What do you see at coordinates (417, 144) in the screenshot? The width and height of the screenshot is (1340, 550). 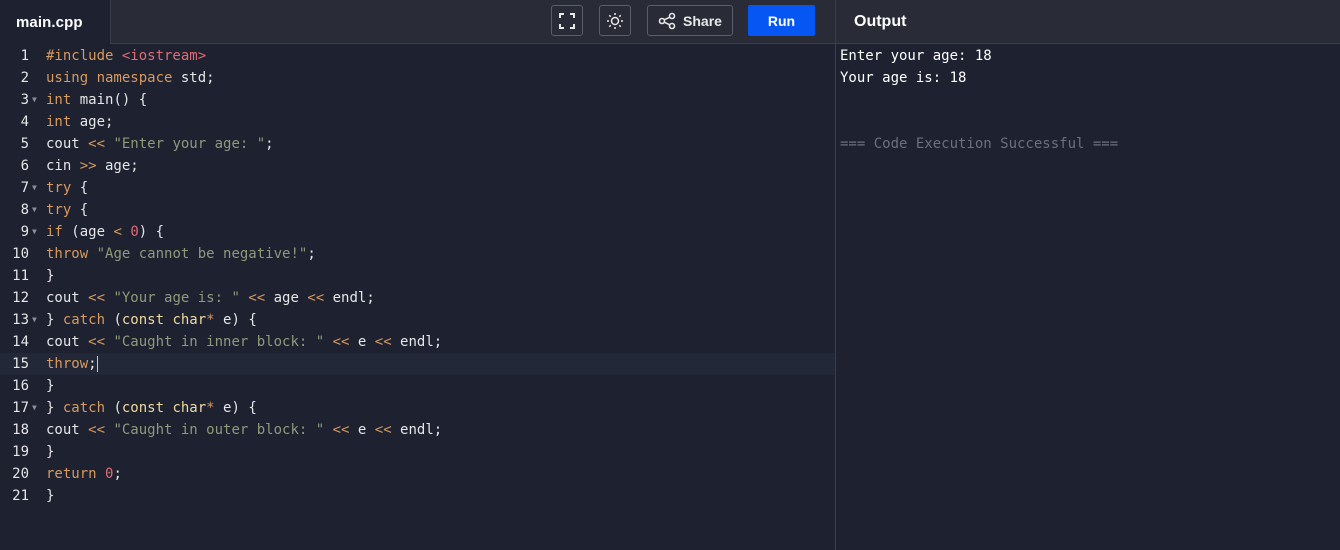 I see `code-line: 5 cout << "Enter your age: ";` at bounding box center [417, 144].